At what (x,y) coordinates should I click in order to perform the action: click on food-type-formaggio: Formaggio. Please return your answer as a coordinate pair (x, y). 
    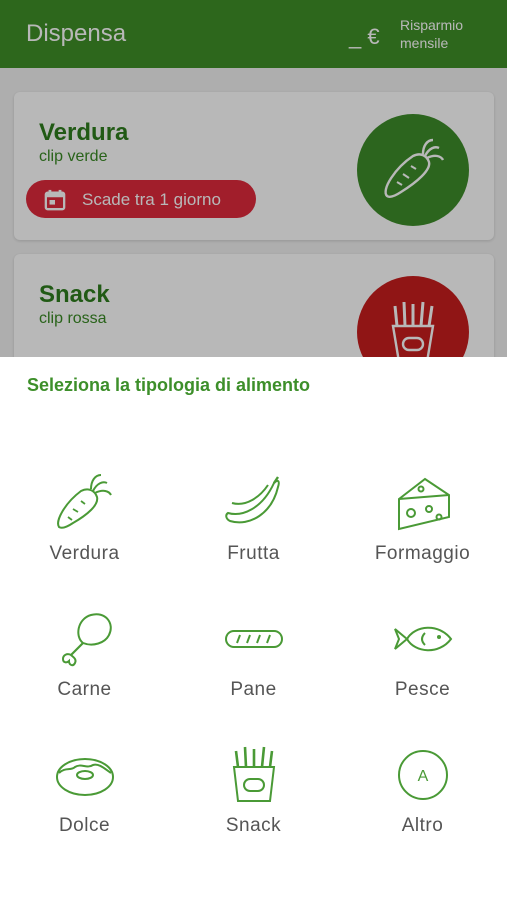
    Looking at the image, I should click on (422, 518).